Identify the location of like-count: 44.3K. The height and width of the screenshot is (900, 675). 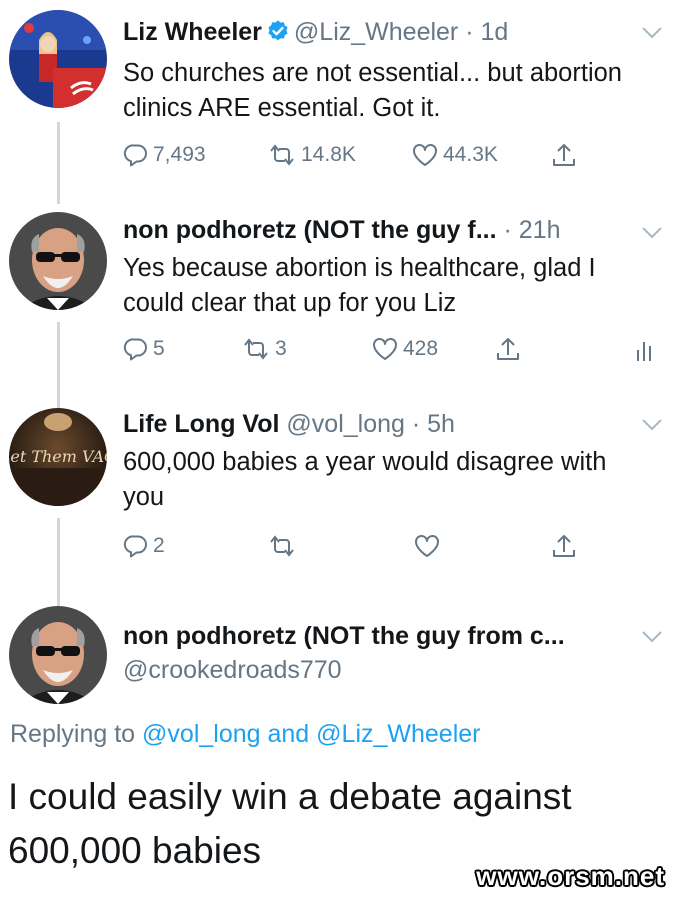
(470, 154).